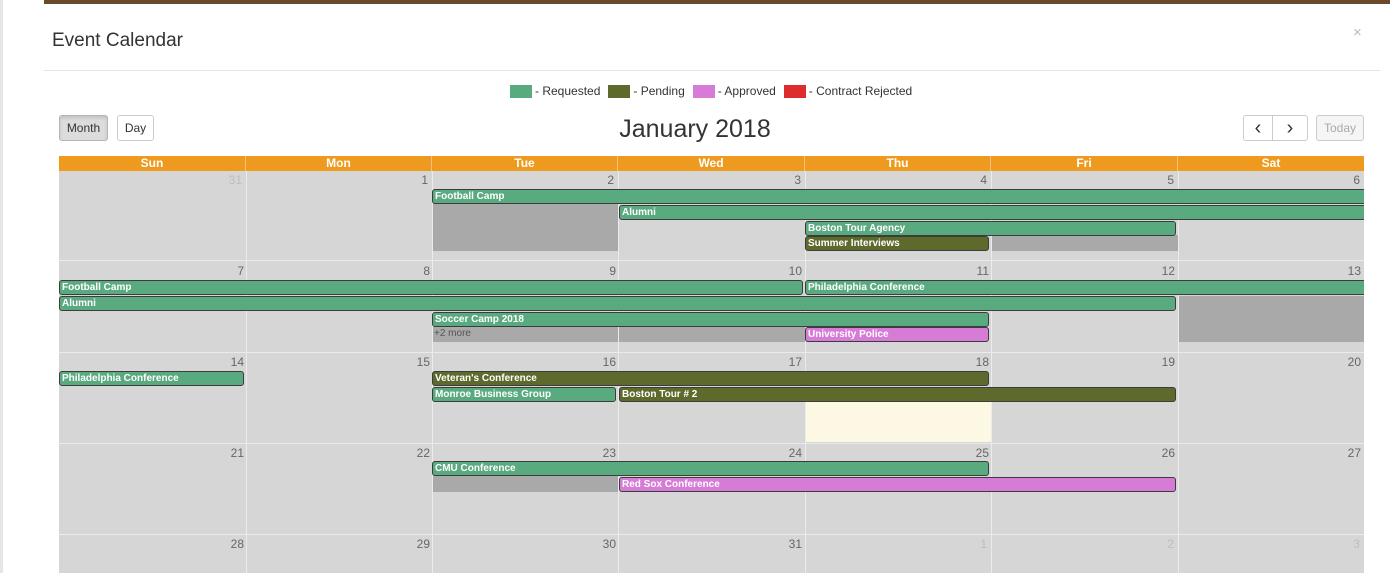 The image size is (1390, 573). I want to click on day-name-header: Sun Mon Tue Wed Thu Fri Sat, so click(711, 163).